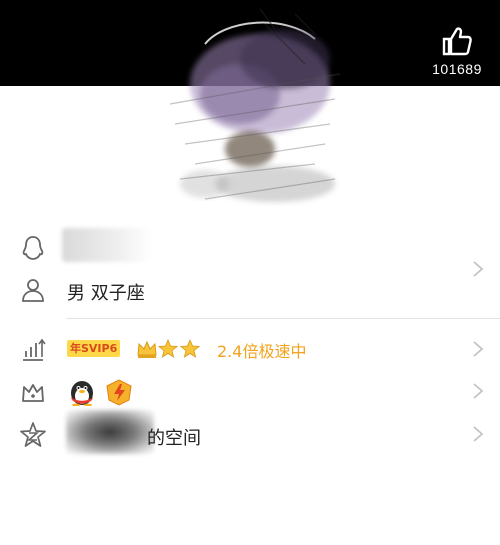 The width and height of the screenshot is (500, 545). I want to click on space-label: 的空间, so click(174, 438).